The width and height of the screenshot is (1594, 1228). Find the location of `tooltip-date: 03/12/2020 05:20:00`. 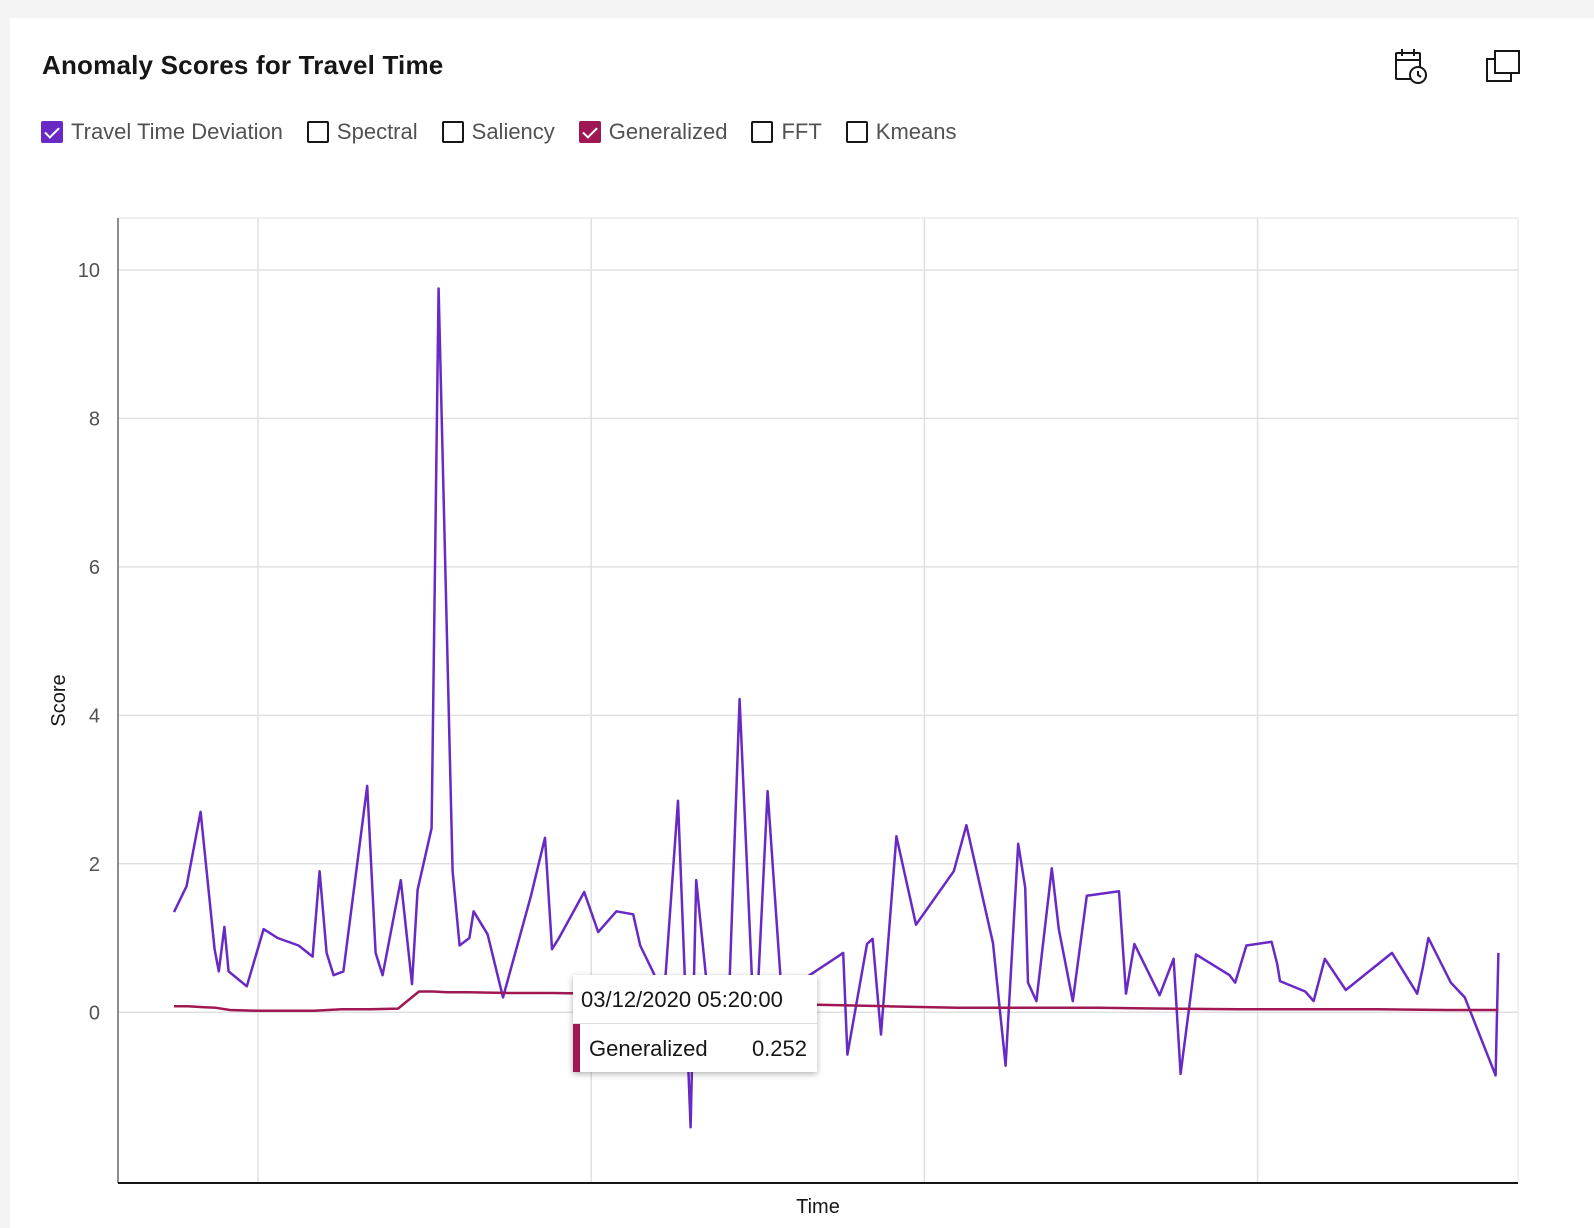

tooltip-date: 03/12/2020 05:20:00 is located at coordinates (682, 999).